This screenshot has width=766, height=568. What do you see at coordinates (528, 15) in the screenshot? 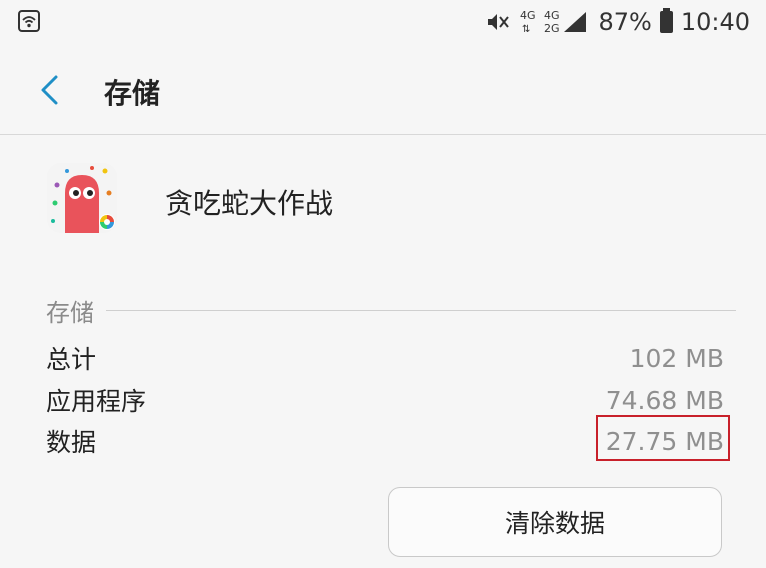
I see `network-type-1: 4G` at bounding box center [528, 15].